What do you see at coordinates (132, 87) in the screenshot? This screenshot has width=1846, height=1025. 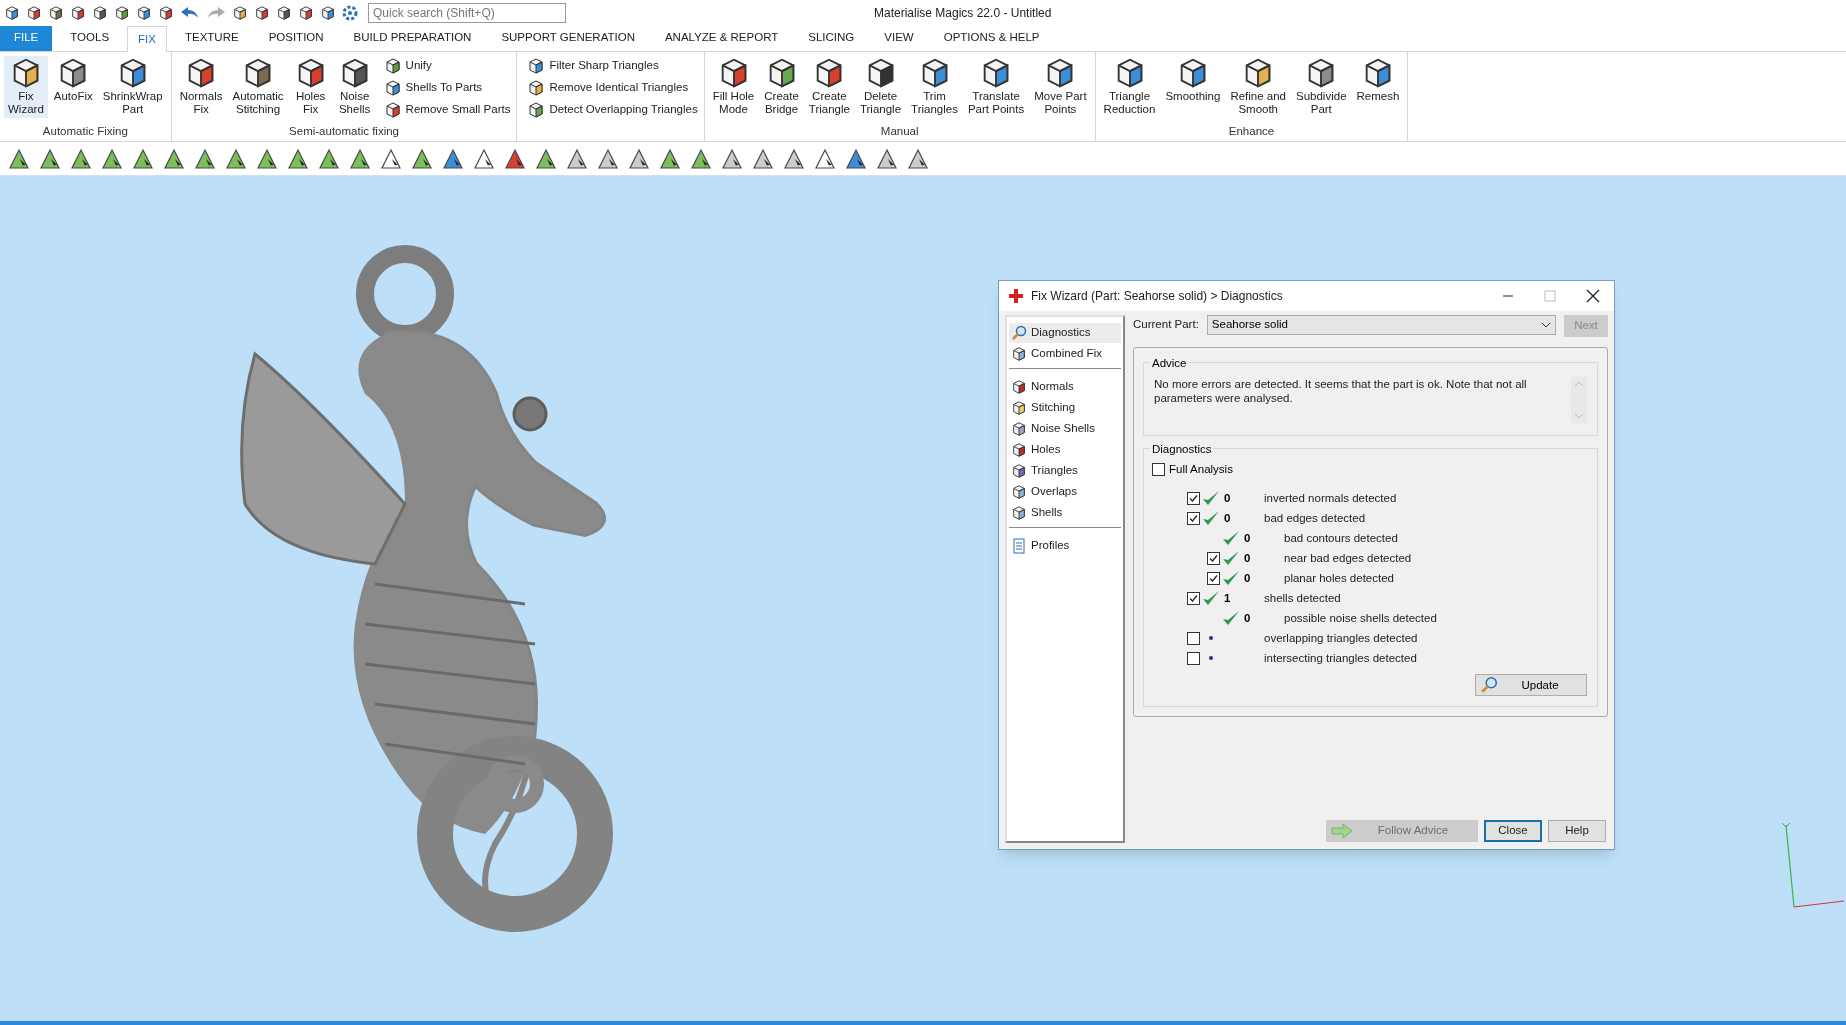 I see `ribbon-button: ShrinkWrap Part` at bounding box center [132, 87].